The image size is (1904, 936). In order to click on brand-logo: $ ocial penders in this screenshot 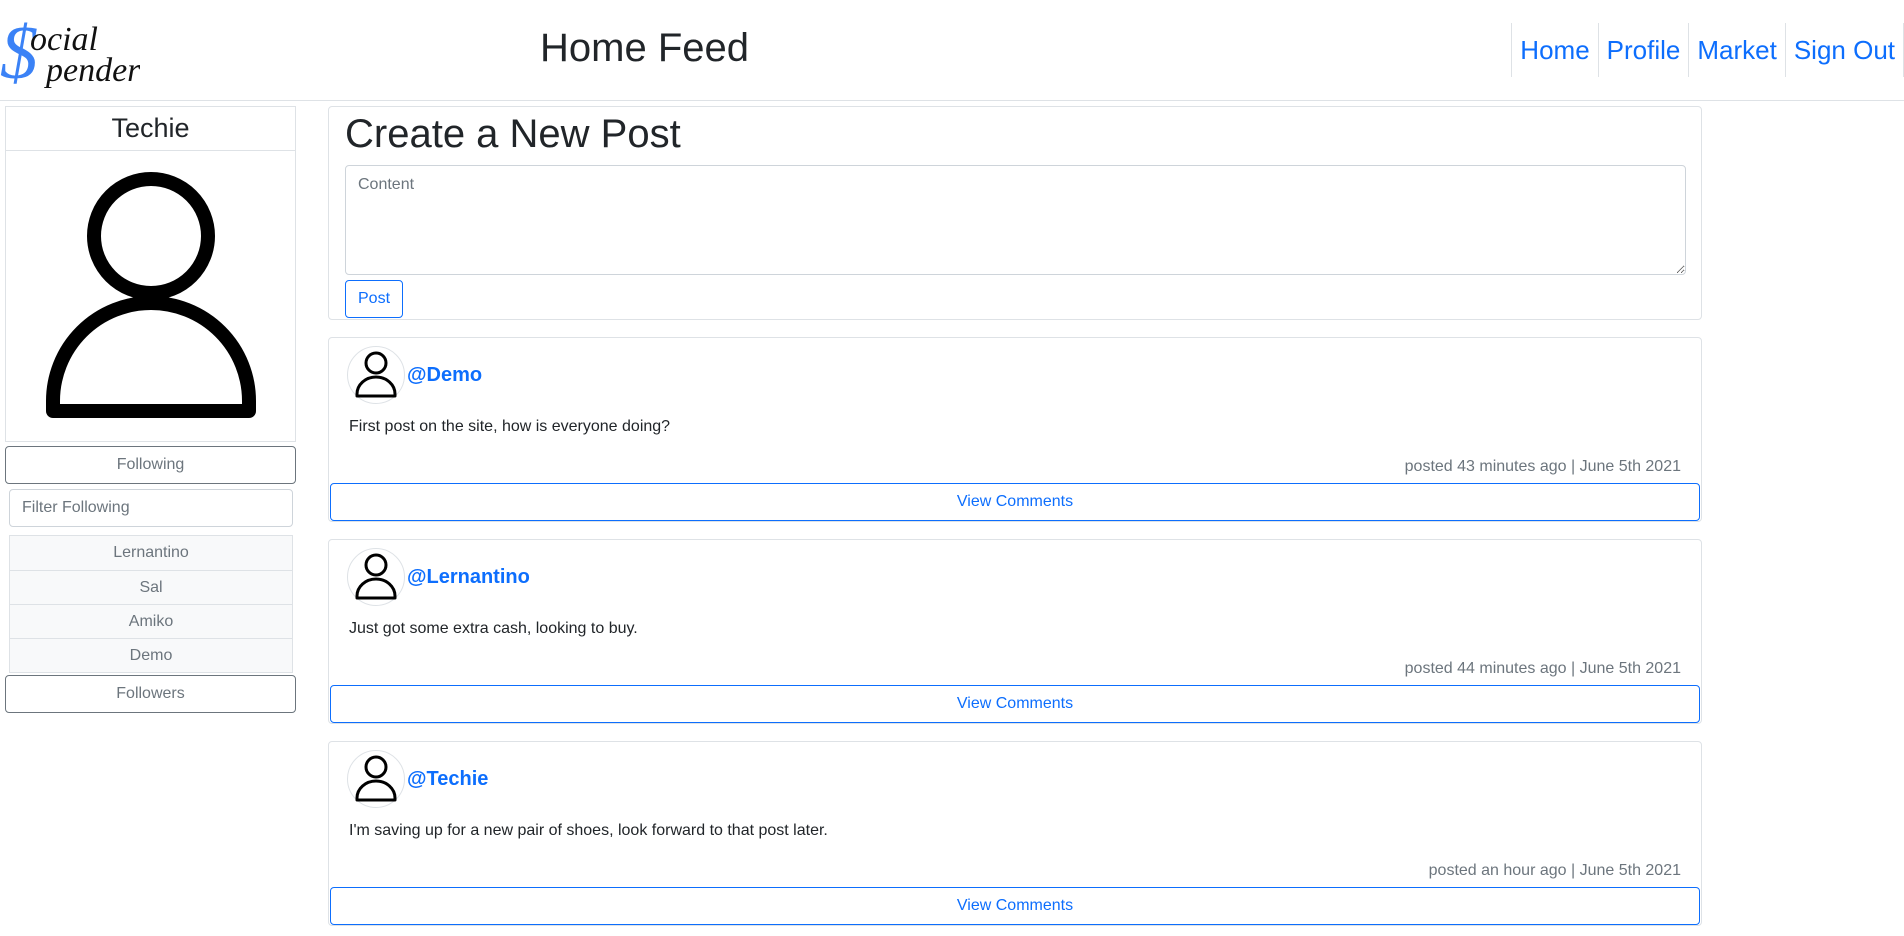, I will do `click(77, 52)`.